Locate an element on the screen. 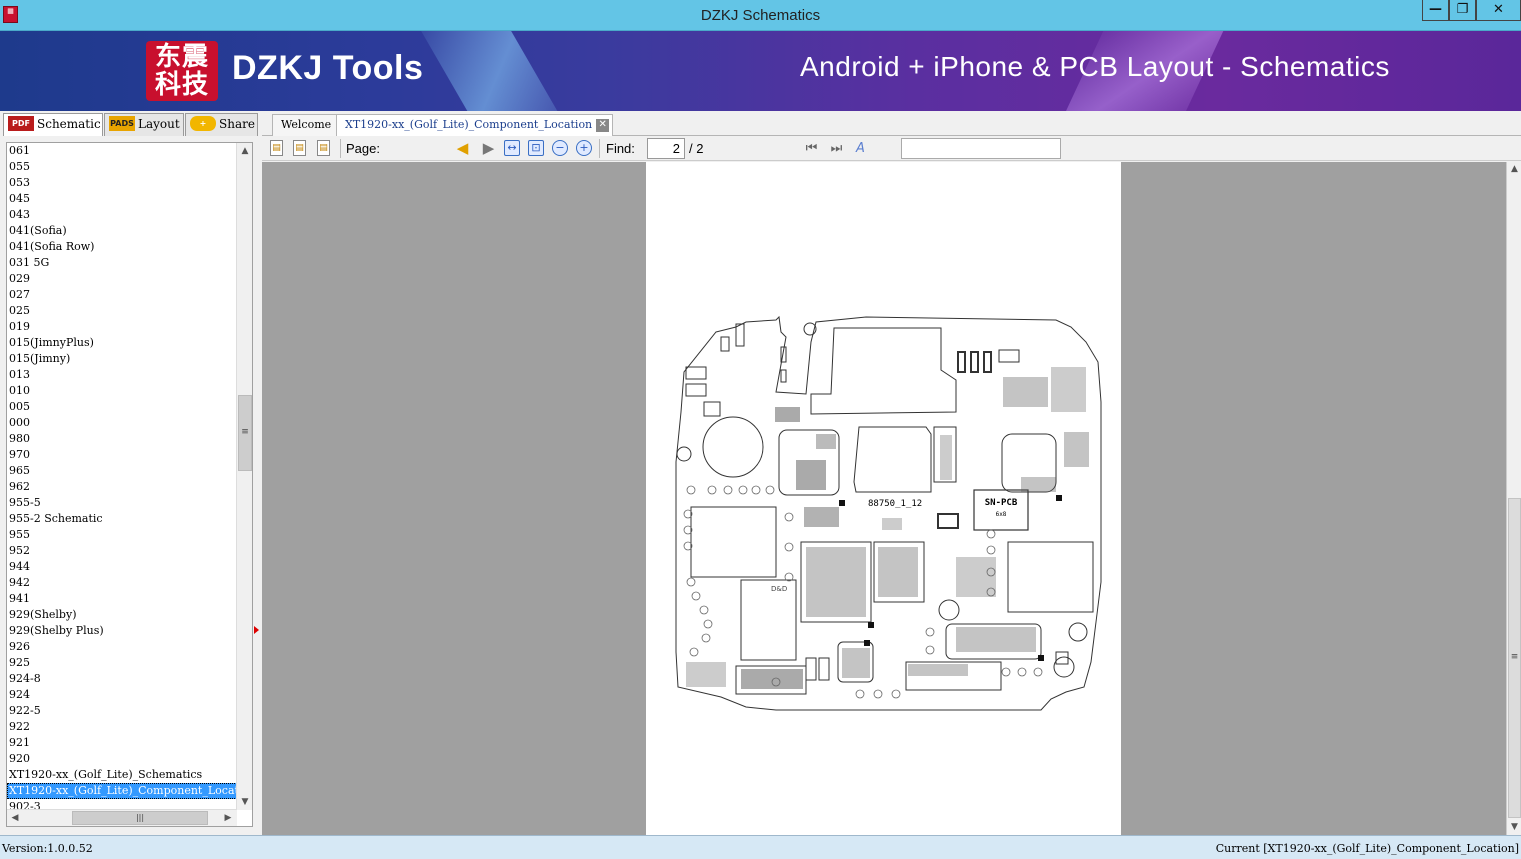 The height and width of the screenshot is (859, 1521). file-list-item: XT1920-xx_(Golf_Lite)_Component_Location is located at coordinates (122, 791).